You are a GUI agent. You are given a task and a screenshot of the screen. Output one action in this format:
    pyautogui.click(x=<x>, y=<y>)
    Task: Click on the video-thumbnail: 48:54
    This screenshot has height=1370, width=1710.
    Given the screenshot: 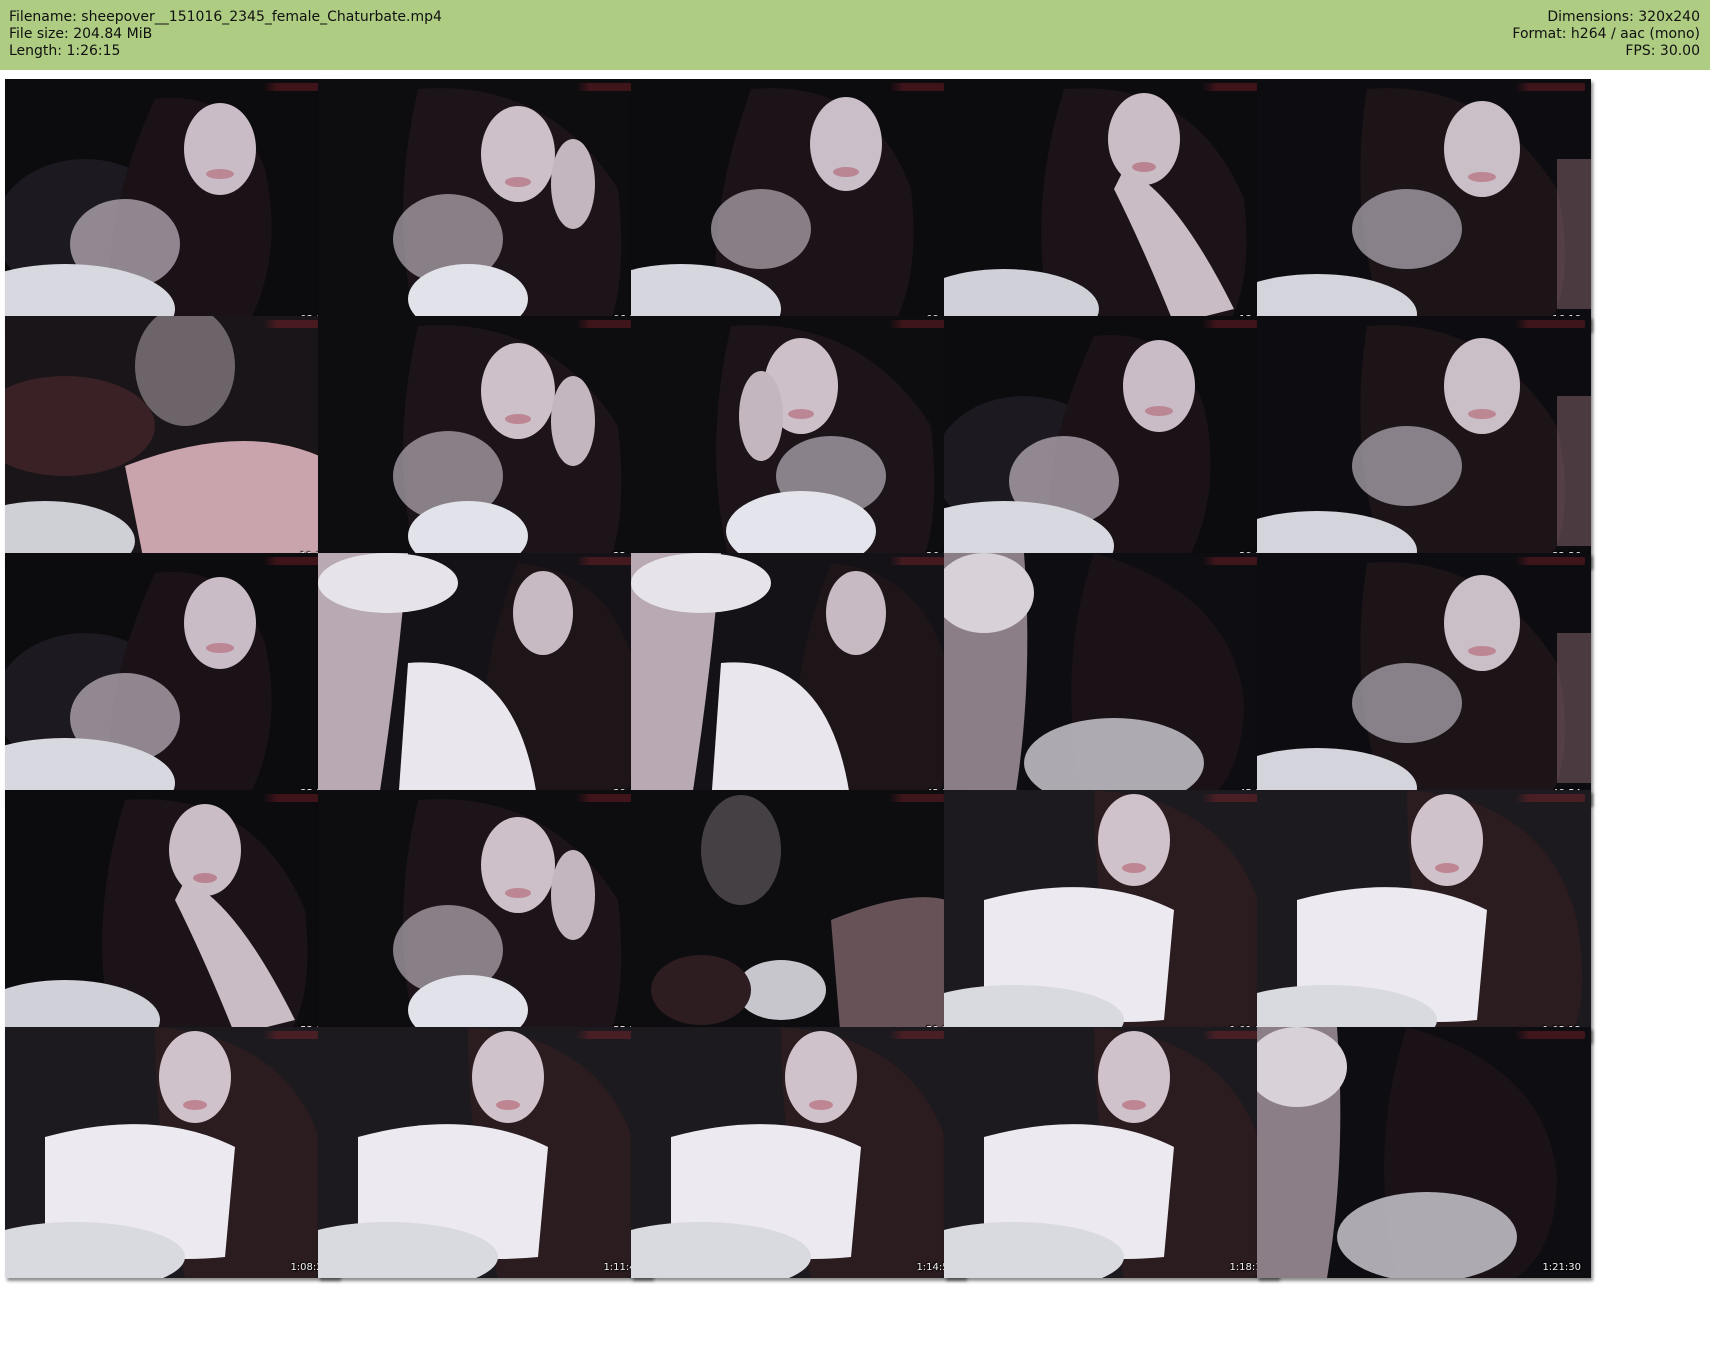 What is the action you would take?
    pyautogui.click(x=1424, y=678)
    